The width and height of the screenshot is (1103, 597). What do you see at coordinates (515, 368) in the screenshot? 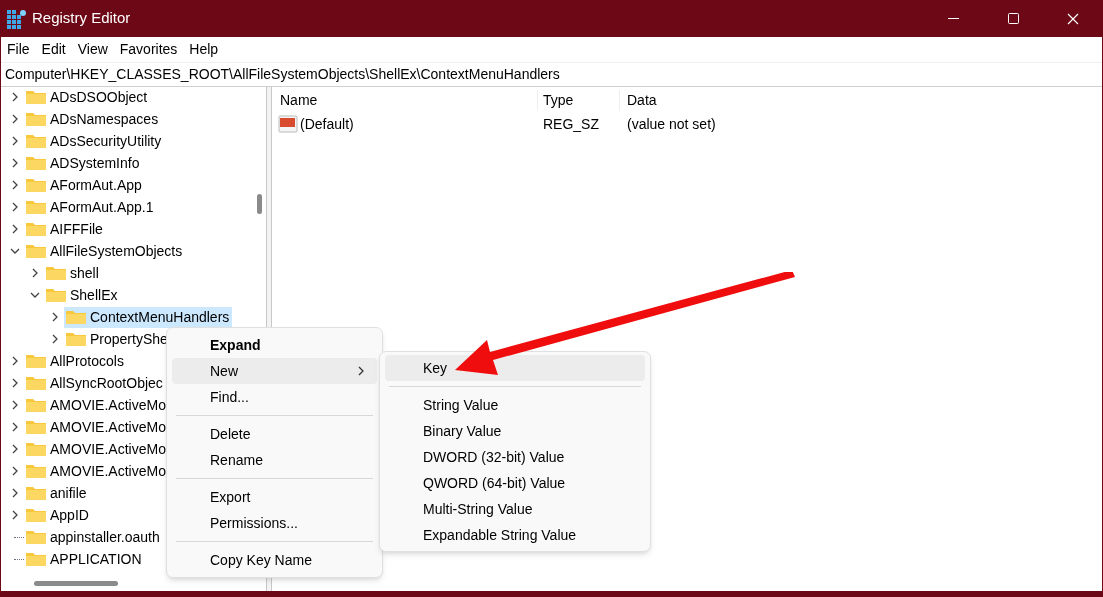
I see `menu-item: Key` at bounding box center [515, 368].